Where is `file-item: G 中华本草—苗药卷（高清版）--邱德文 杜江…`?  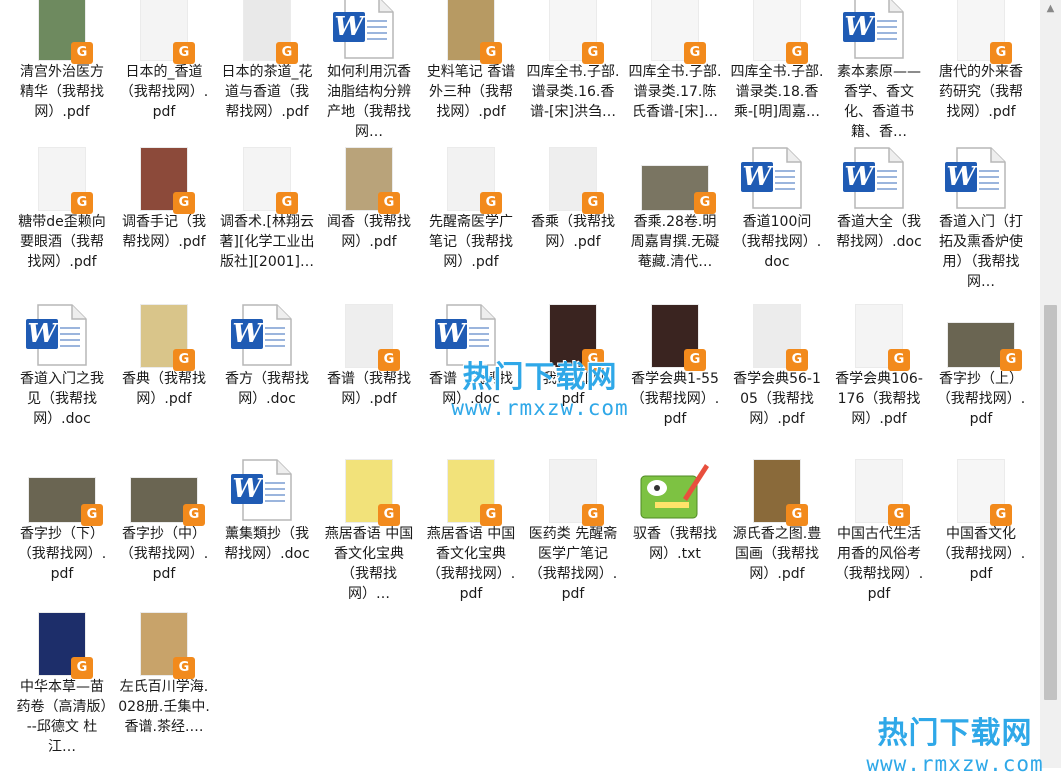
file-item: G 中华本草—苗药卷（高清版）--邱德文 杜江… is located at coordinates (62, 685).